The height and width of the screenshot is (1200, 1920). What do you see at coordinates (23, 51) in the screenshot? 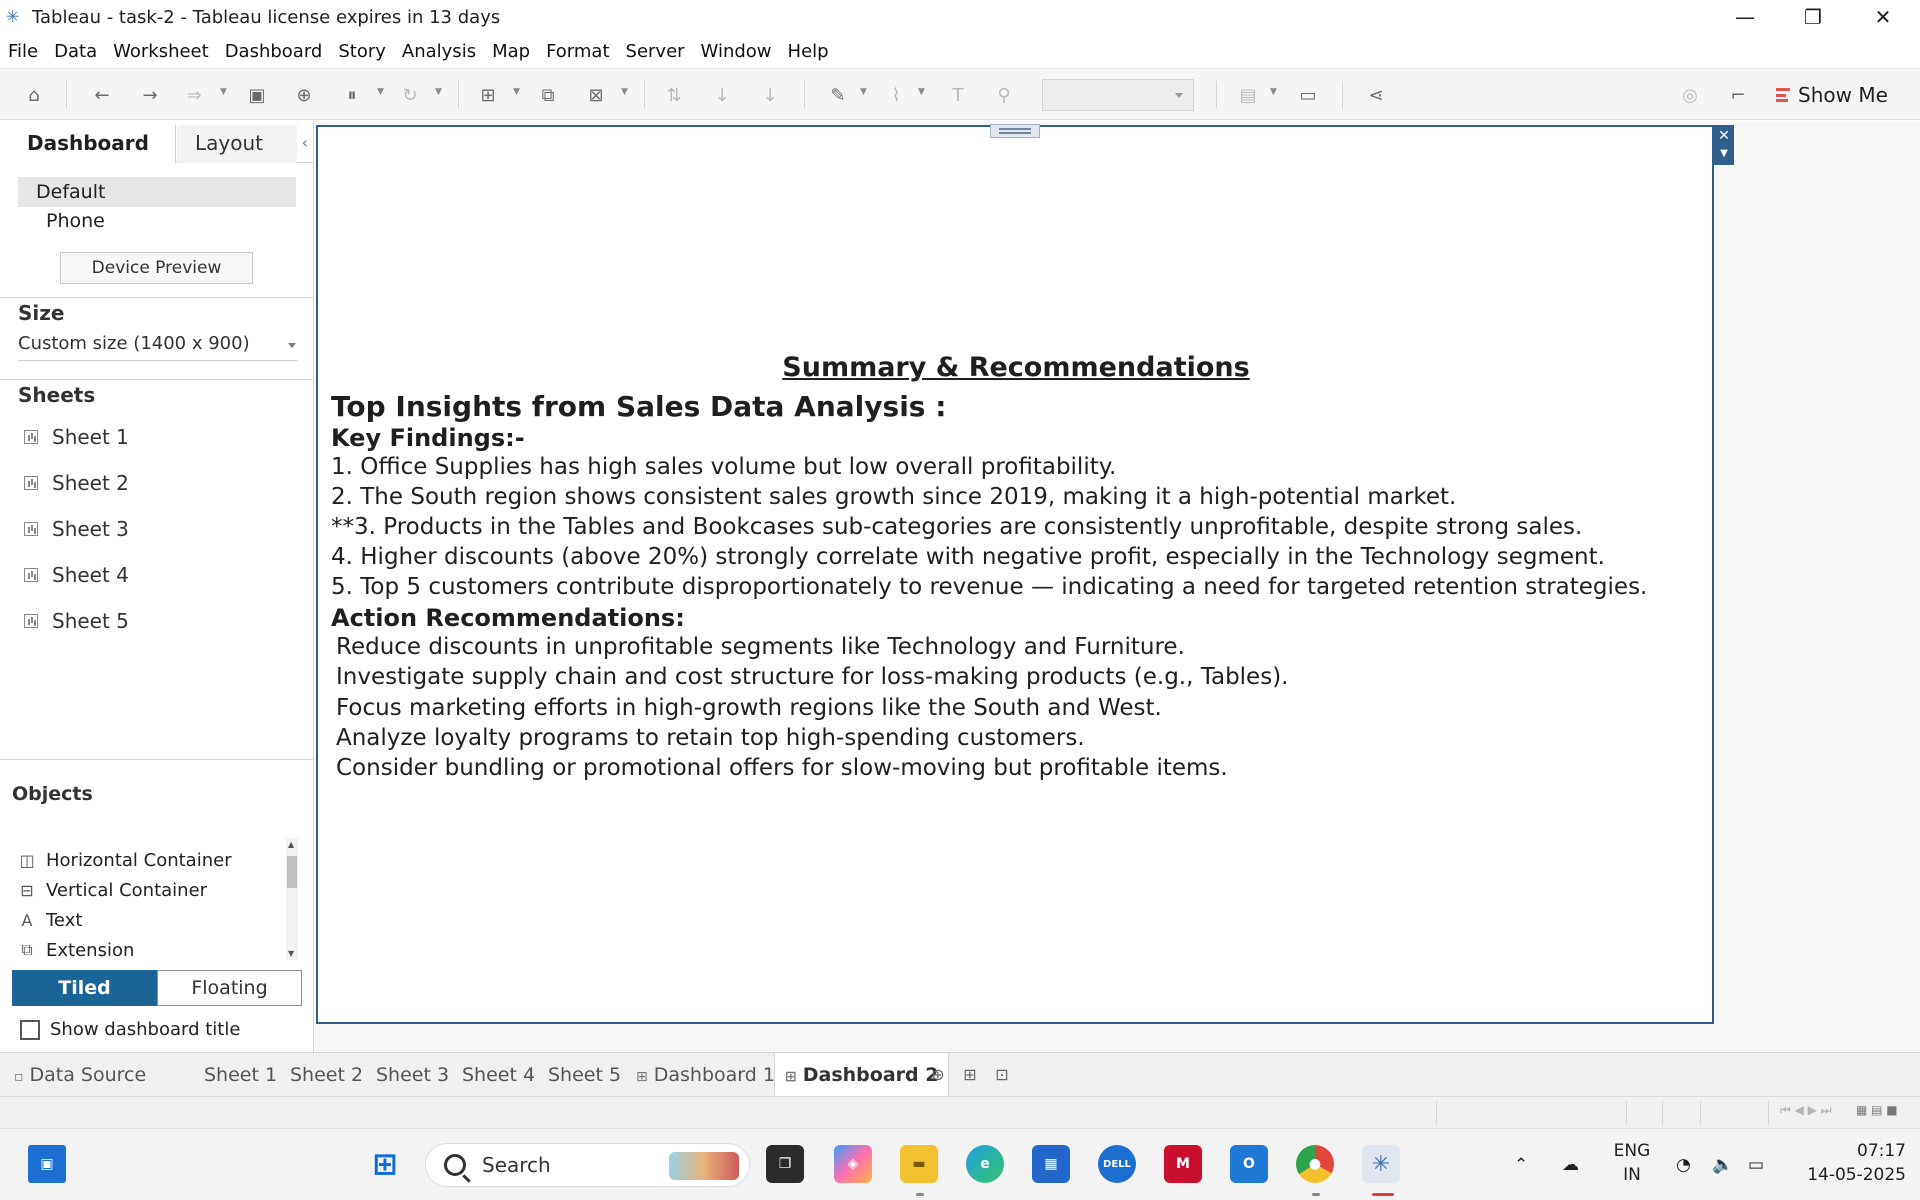
I see `menu-file: File` at bounding box center [23, 51].